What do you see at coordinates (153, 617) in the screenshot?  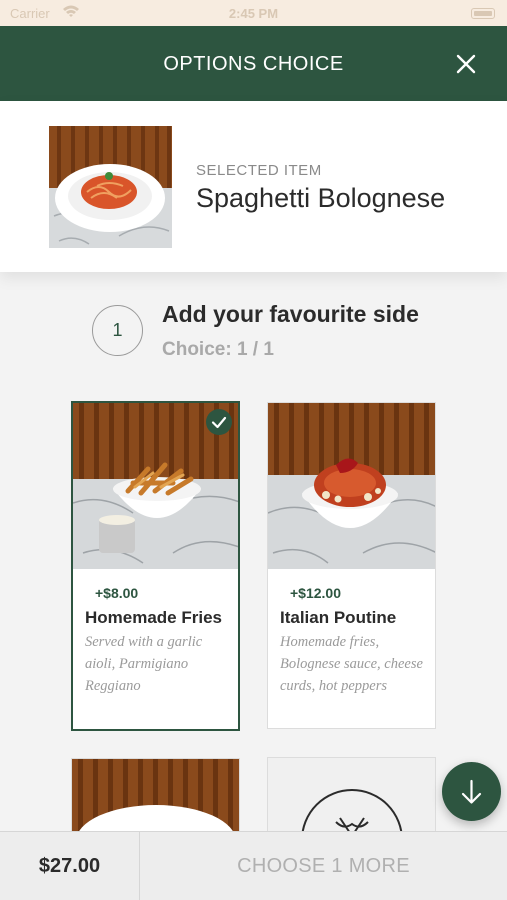 I see `option-name: Homemade Fries` at bounding box center [153, 617].